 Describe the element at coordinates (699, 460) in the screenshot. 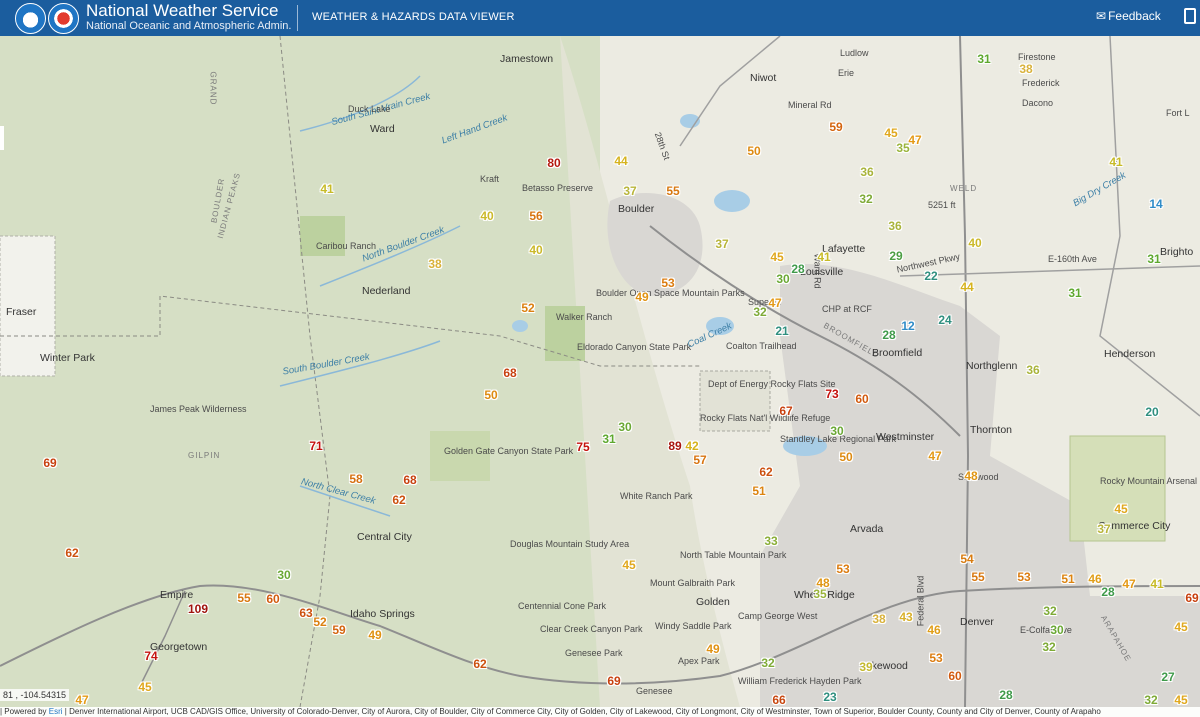

I see `reading-marker: 57` at that location.